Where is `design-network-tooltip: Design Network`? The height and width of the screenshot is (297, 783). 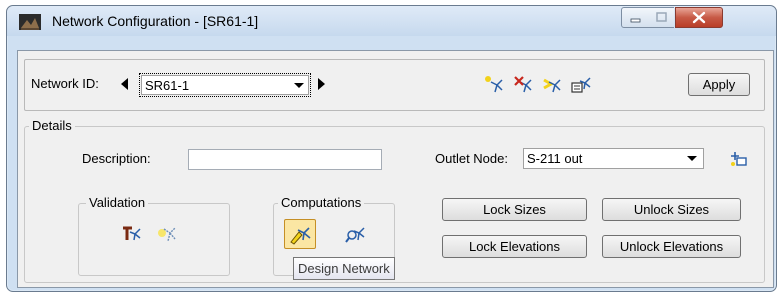 design-network-tooltip: Design Network is located at coordinates (344, 268).